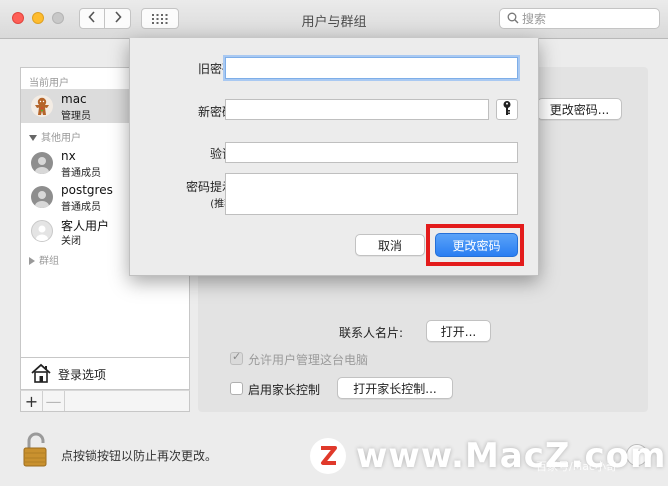 Image resolution: width=668 pixels, height=486 pixels. I want to click on current-users-header: 当前用户, so click(49, 83).